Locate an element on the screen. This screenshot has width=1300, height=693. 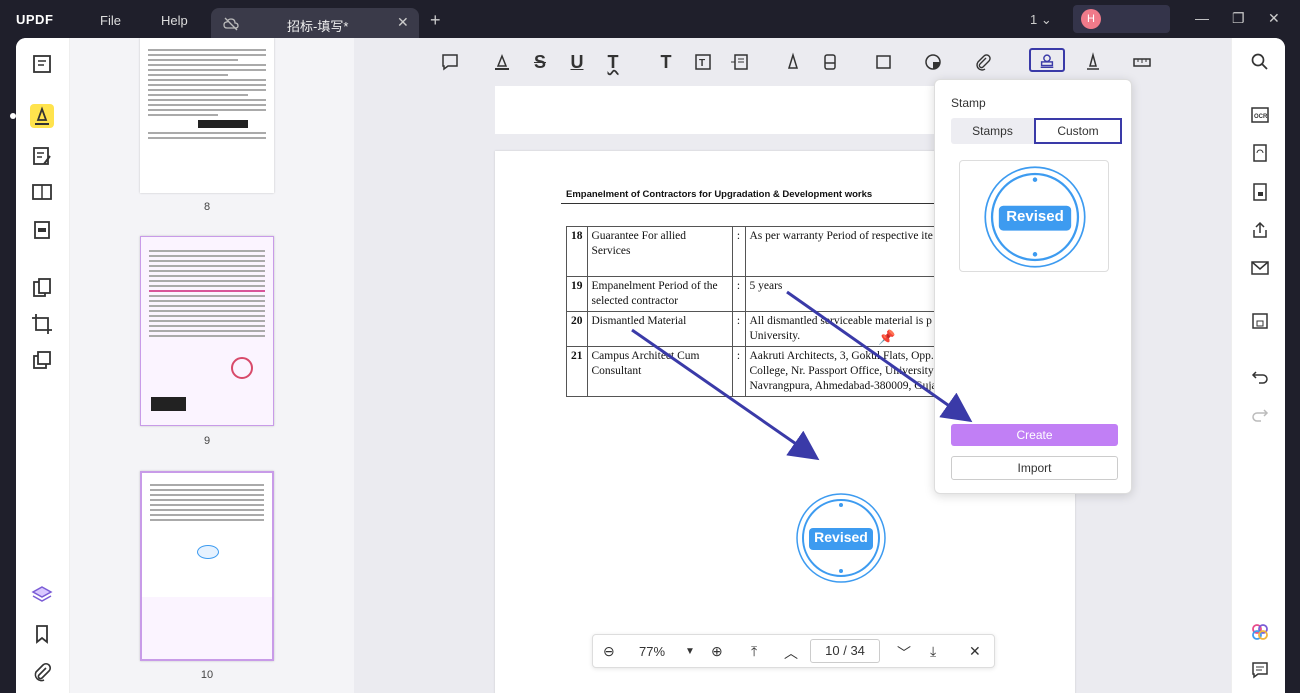
attachment-icon is located at coordinates (42, 672).